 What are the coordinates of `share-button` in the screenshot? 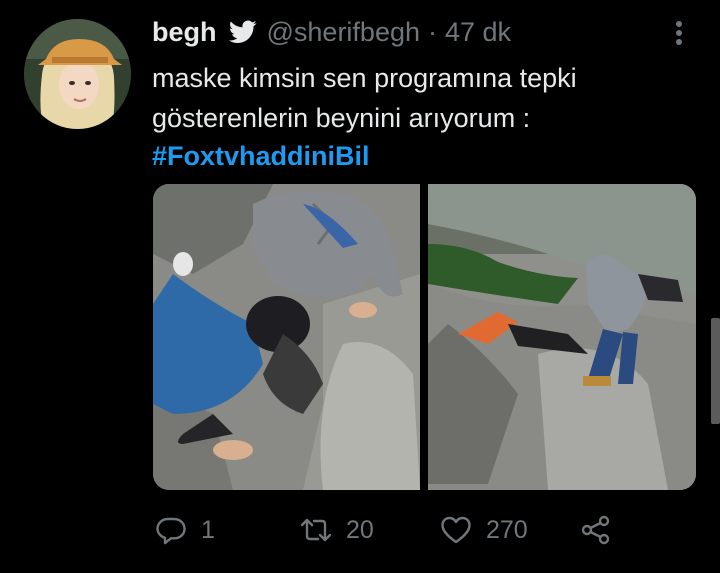 It's located at (603, 530).